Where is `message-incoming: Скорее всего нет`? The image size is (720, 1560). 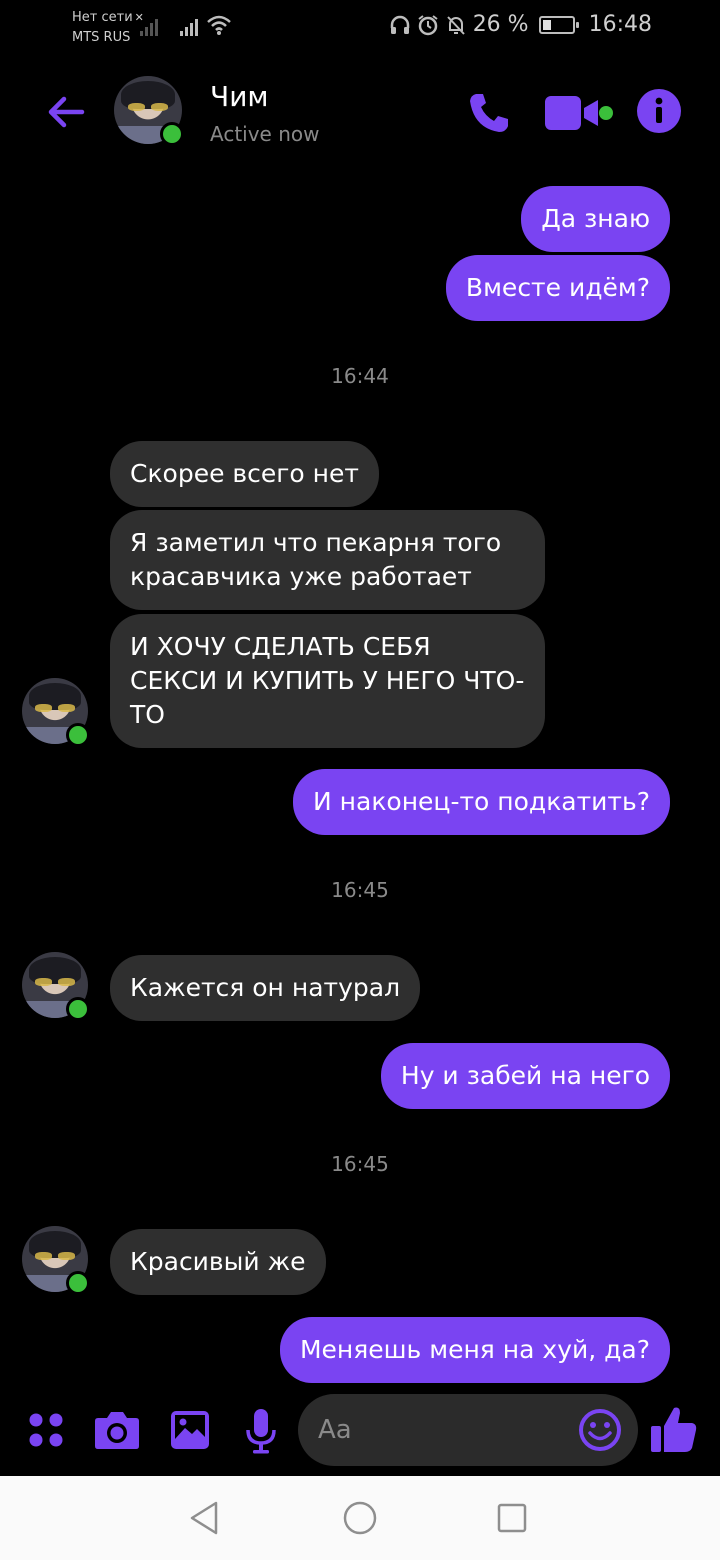
message-incoming: Скорее всего нет is located at coordinates (244, 474).